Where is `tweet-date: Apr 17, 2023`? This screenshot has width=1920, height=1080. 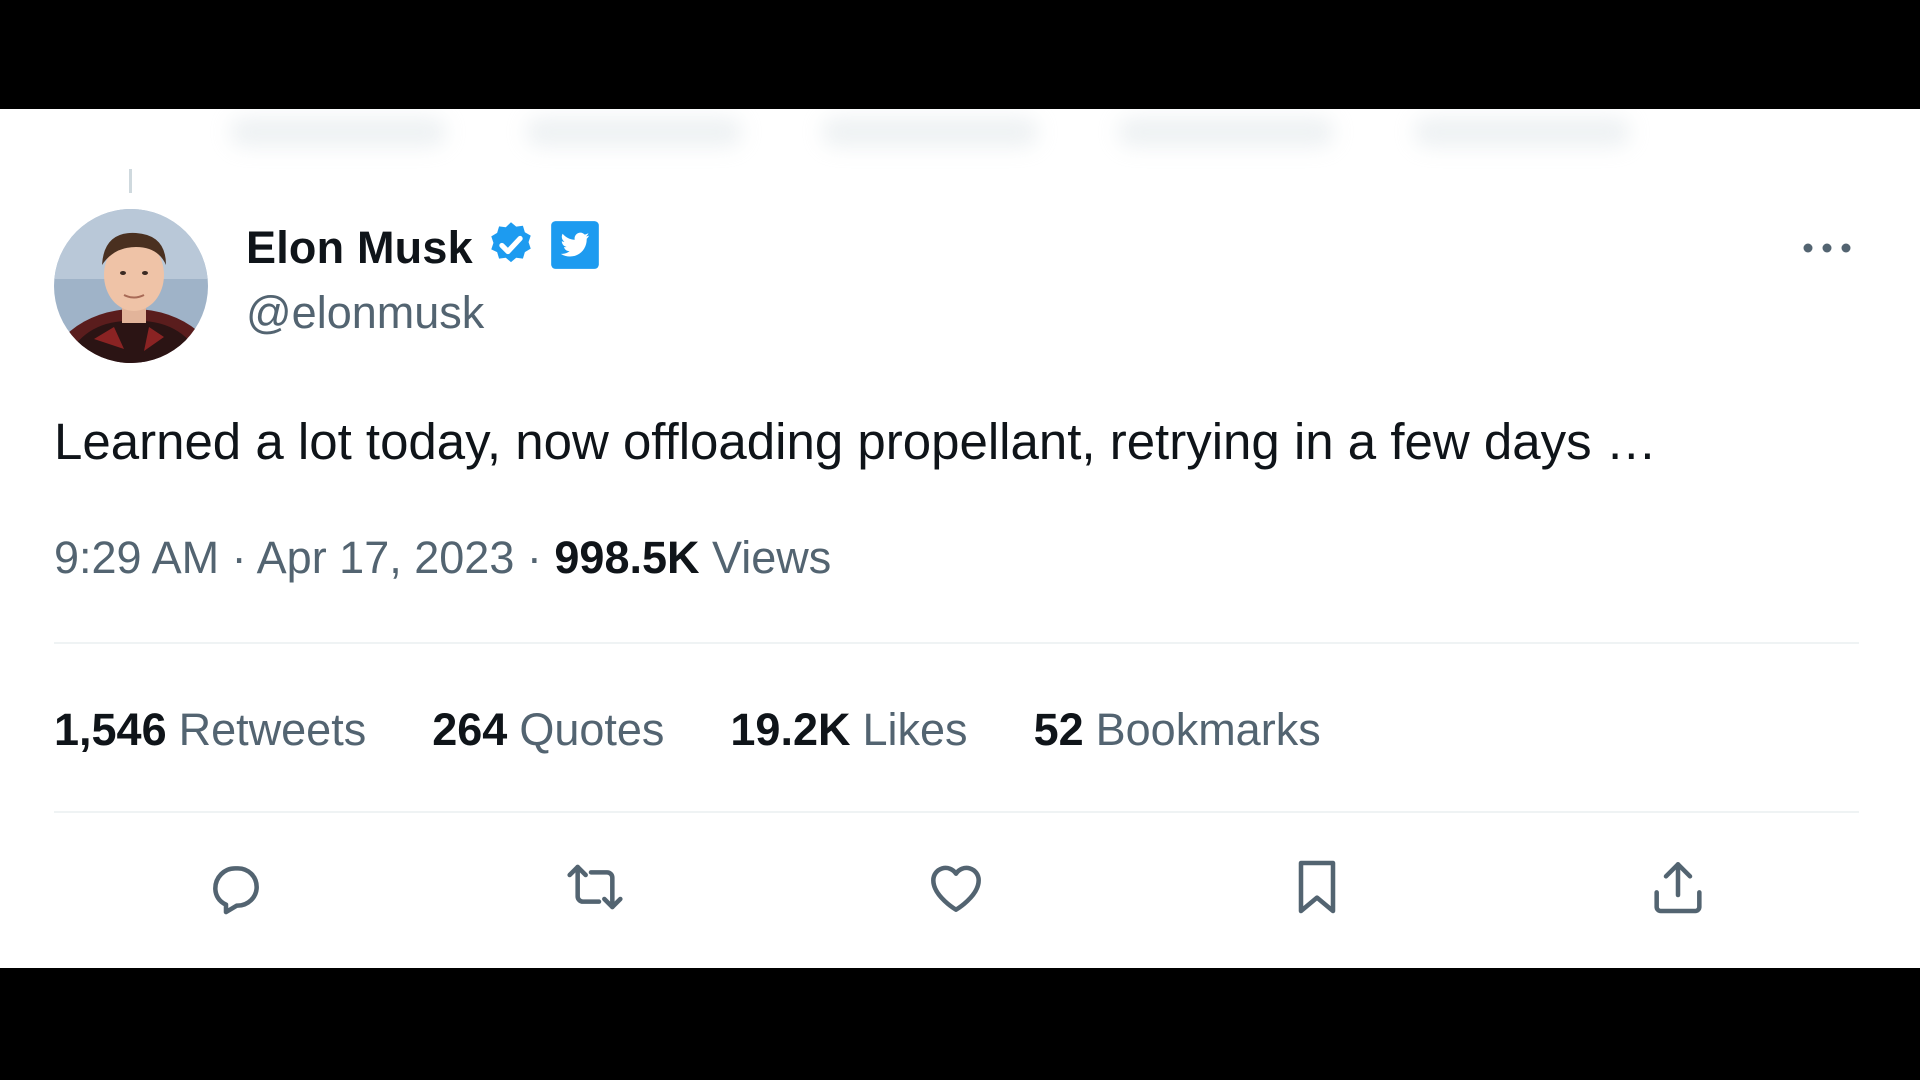 tweet-date: Apr 17, 2023 is located at coordinates (386, 557).